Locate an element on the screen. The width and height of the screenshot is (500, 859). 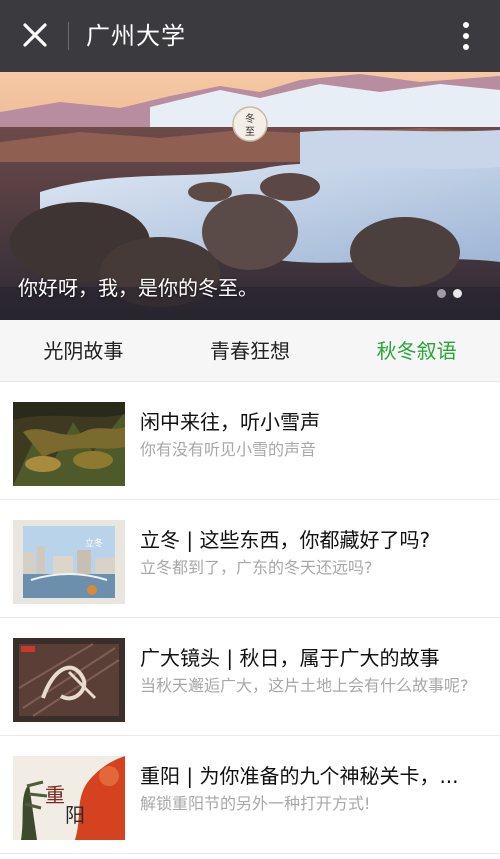
article-description: 你有没有听见小雪的声音 is located at coordinates (228, 449).